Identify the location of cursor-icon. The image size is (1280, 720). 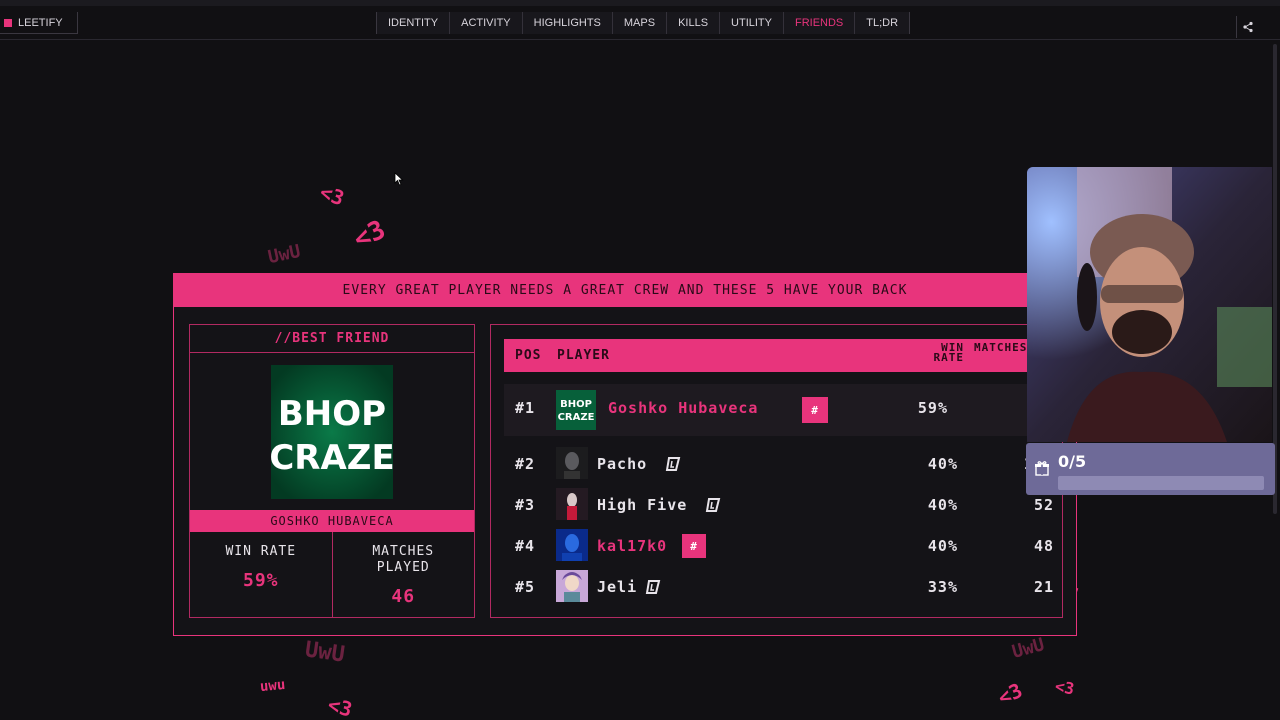
(399, 179).